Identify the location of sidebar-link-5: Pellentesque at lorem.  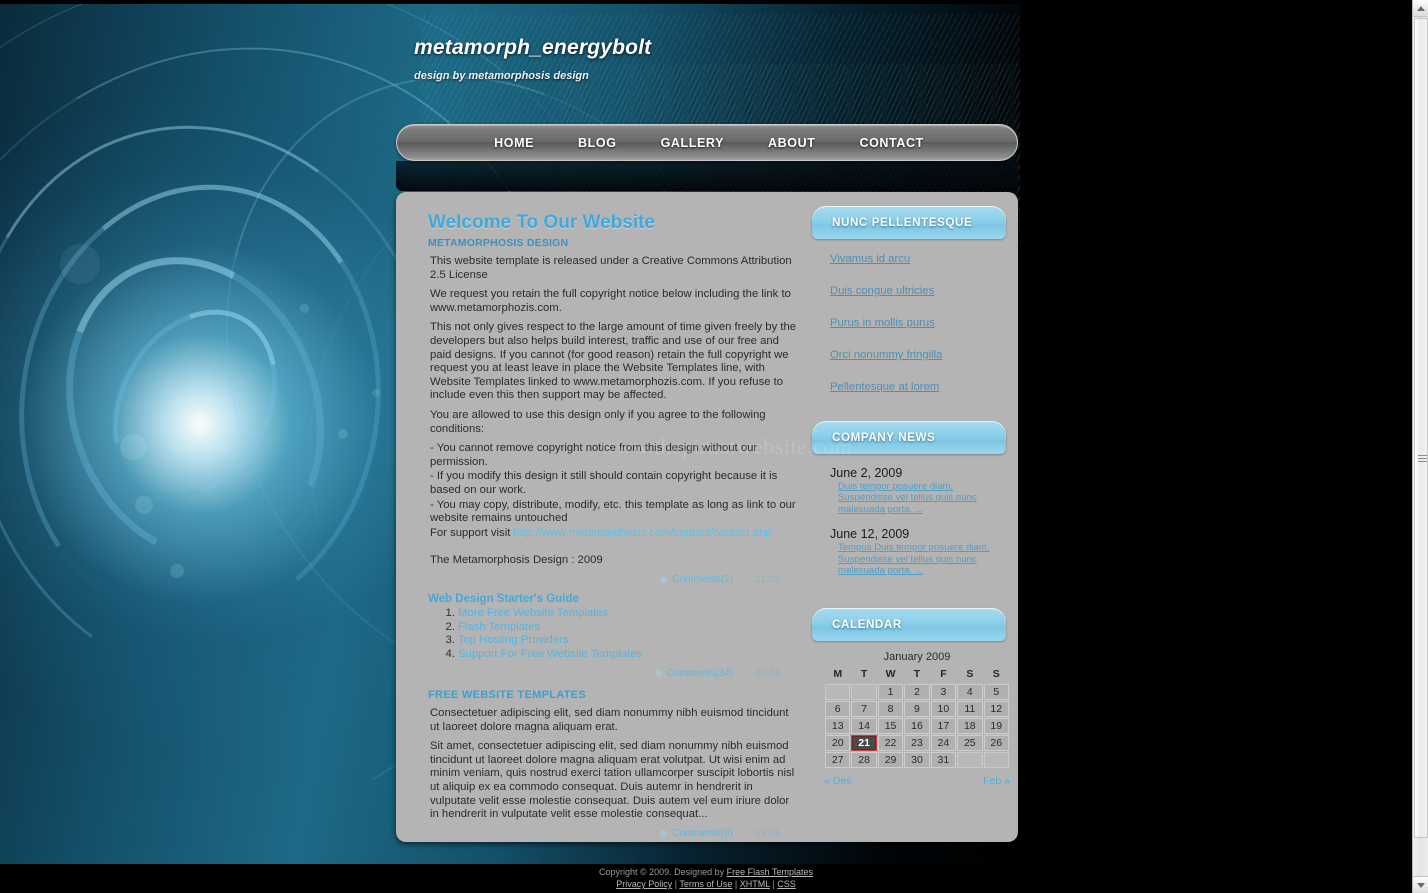
(884, 387).